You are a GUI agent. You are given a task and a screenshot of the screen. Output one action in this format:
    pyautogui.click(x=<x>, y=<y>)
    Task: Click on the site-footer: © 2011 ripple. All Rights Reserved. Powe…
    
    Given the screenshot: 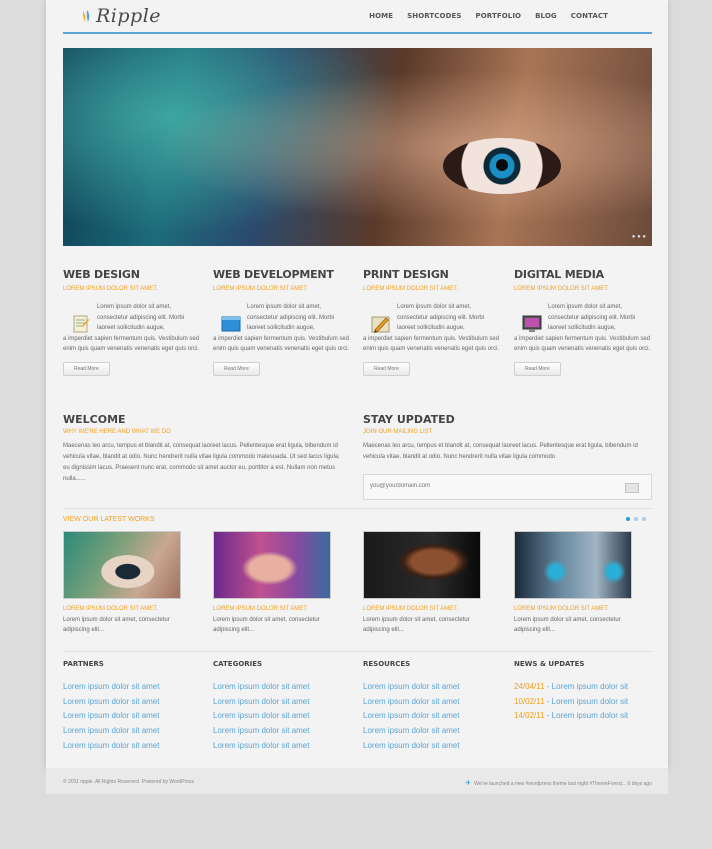 What is the action you would take?
    pyautogui.click(x=357, y=781)
    